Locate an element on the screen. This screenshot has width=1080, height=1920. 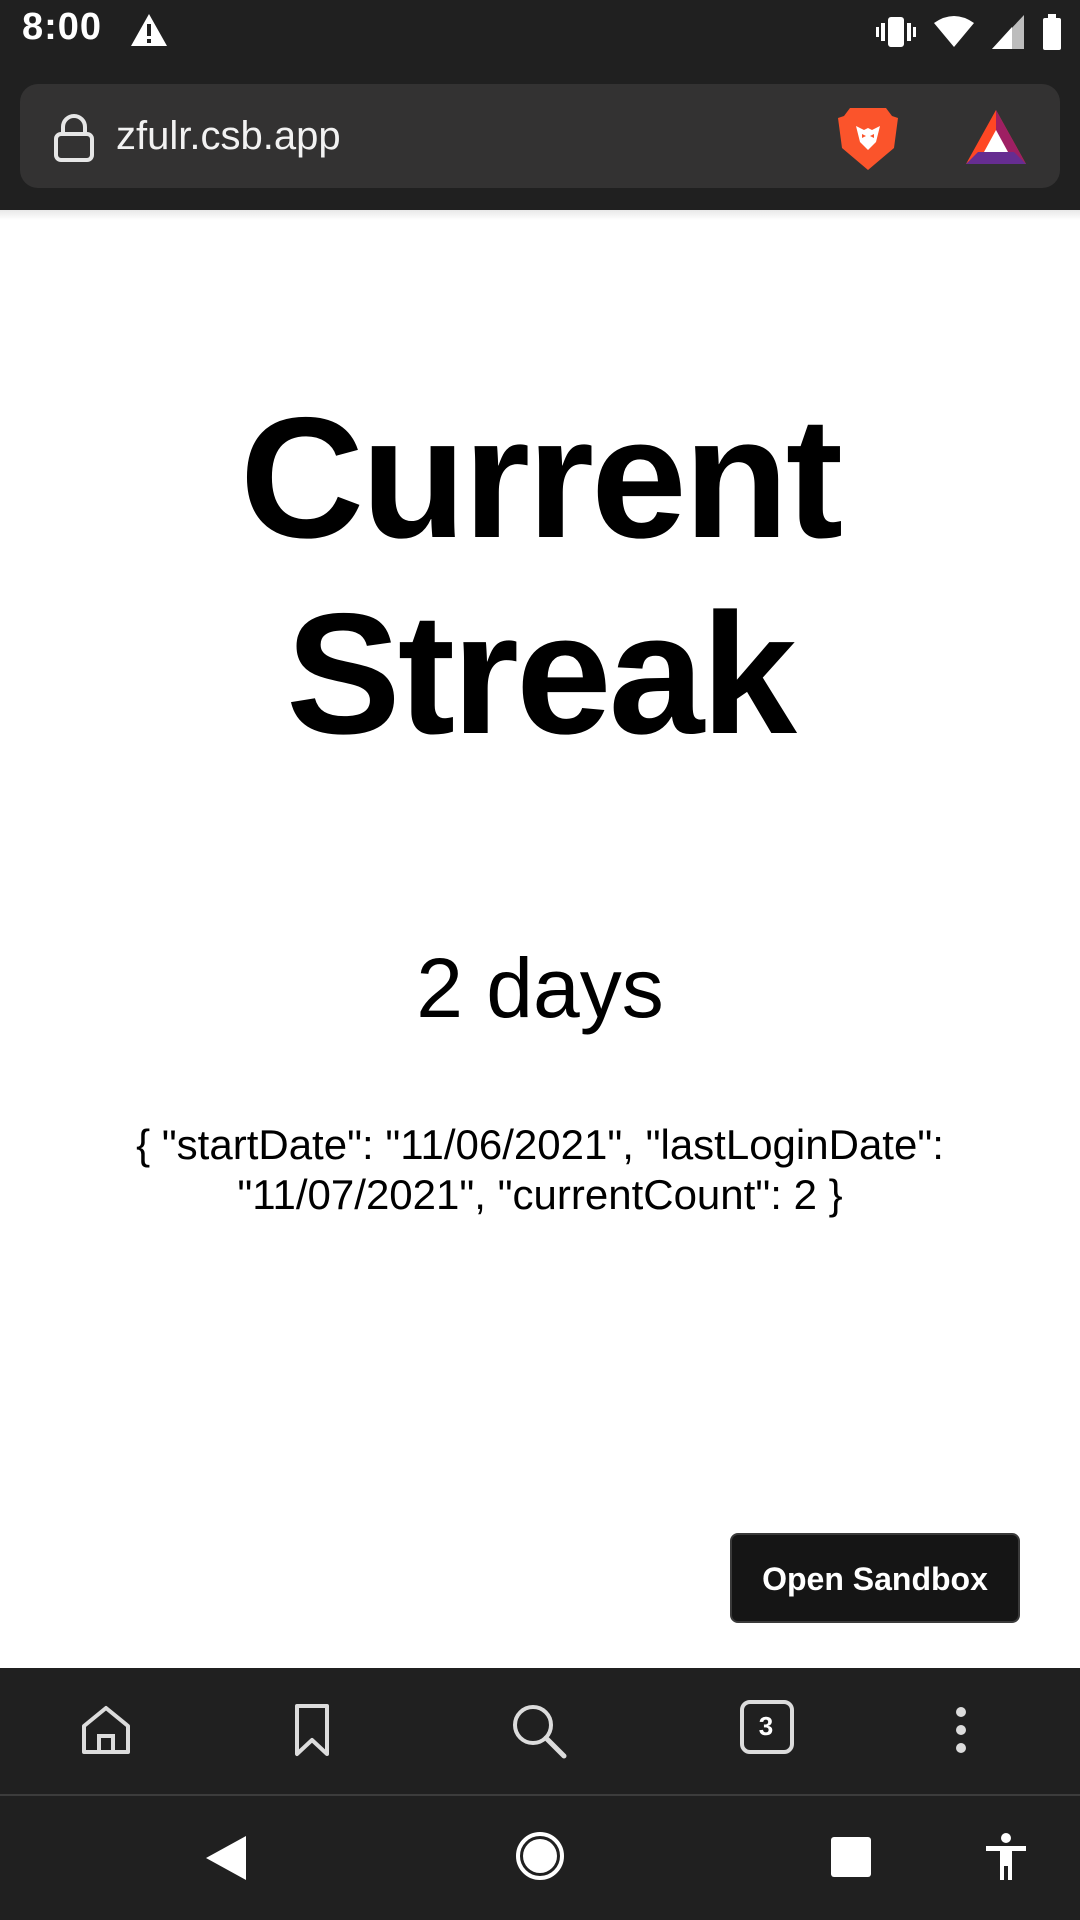
bookmark-icon is located at coordinates (312, 1730).